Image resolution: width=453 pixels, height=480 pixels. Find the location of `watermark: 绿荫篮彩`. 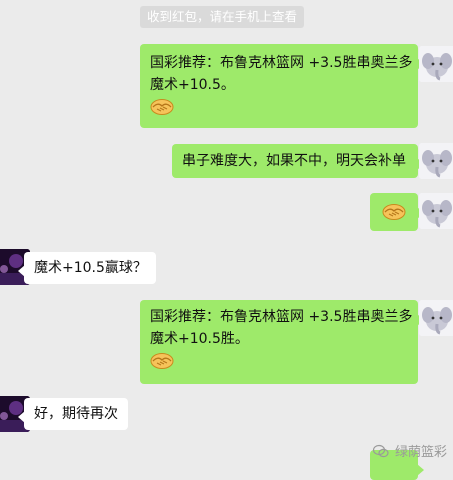

watermark: 绿荫篮彩 is located at coordinates (409, 450).